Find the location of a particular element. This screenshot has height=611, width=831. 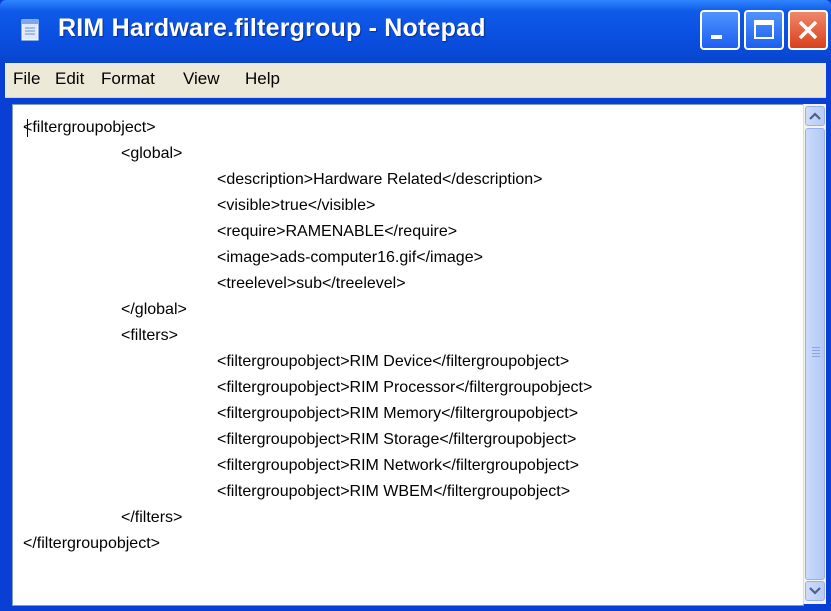

code-line: <filtergroupobject> is located at coordinates (89, 127).